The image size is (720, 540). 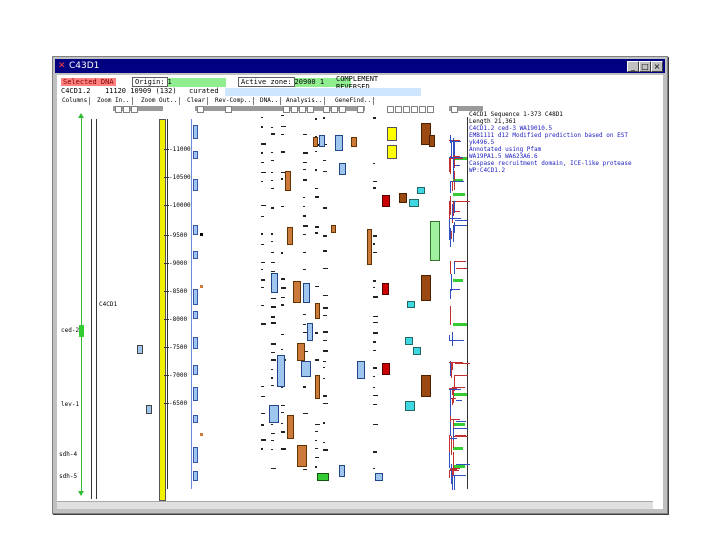 What do you see at coordinates (435, 241) in the screenshot?
I see `feature-box-green` at bounding box center [435, 241].